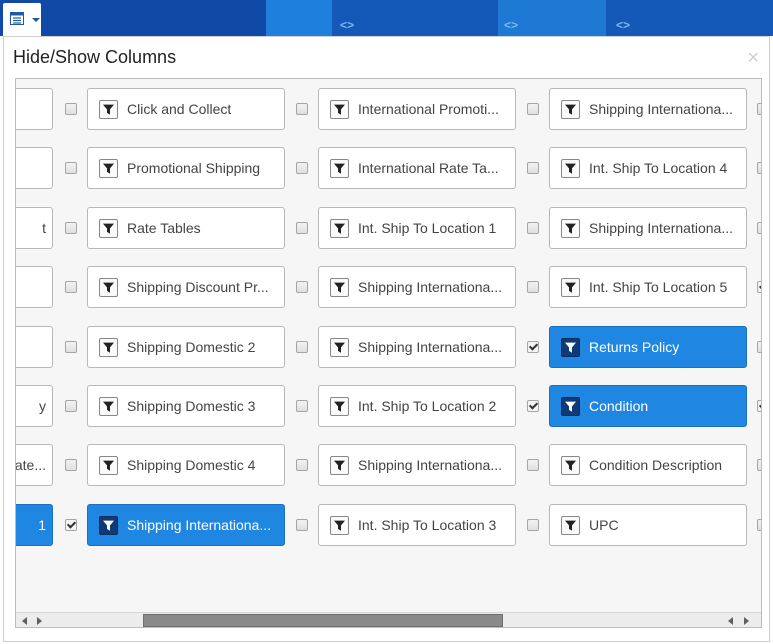  Describe the element at coordinates (648, 168) in the screenshot. I see `column-toggle-box: Int. Ship To Location 4` at that location.